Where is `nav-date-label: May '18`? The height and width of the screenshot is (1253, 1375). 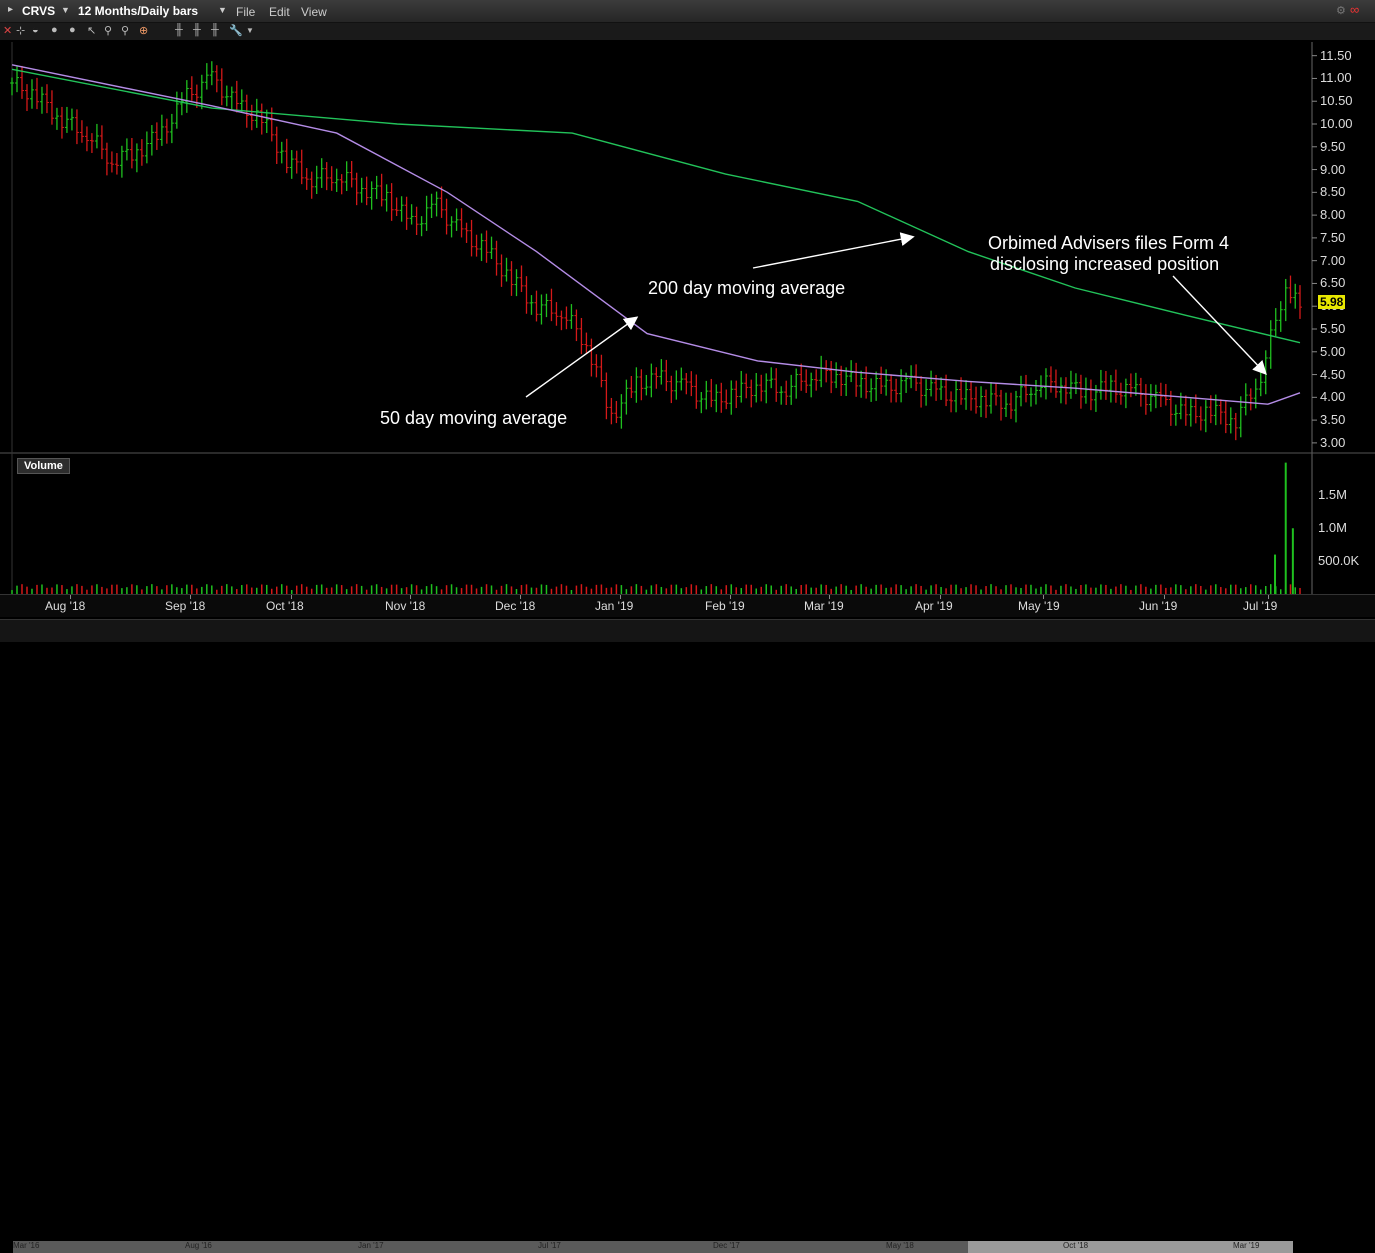
nav-date-label: May '18 is located at coordinates (900, 1245).